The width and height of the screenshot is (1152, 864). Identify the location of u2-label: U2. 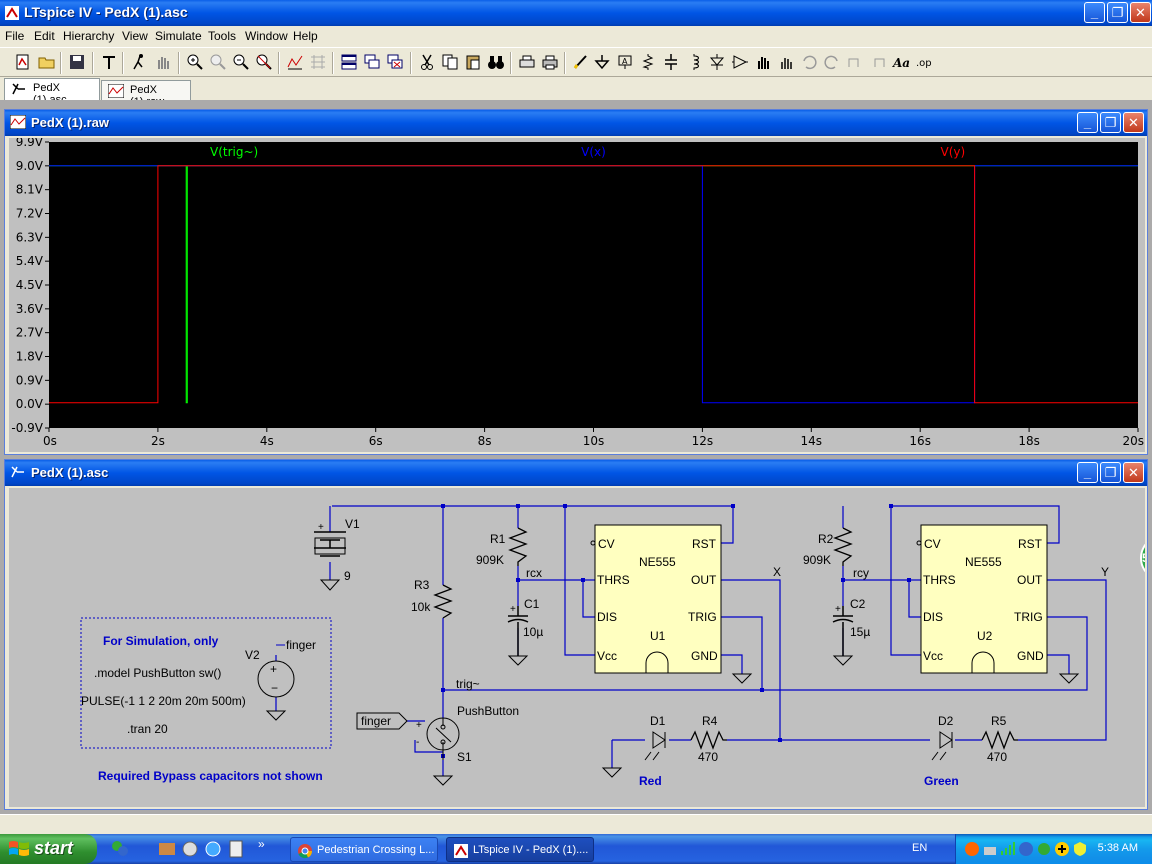
(985, 636).